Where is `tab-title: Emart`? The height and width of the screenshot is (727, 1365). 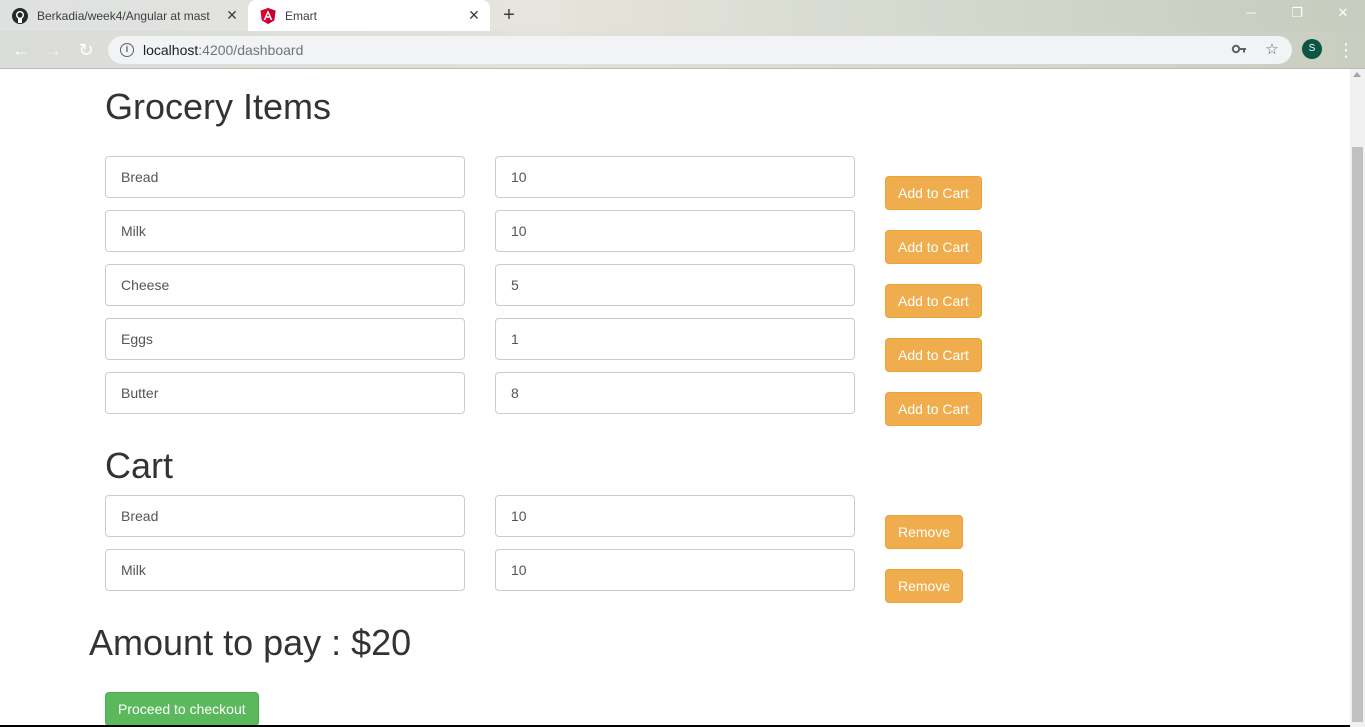 tab-title: Emart is located at coordinates (301, 15).